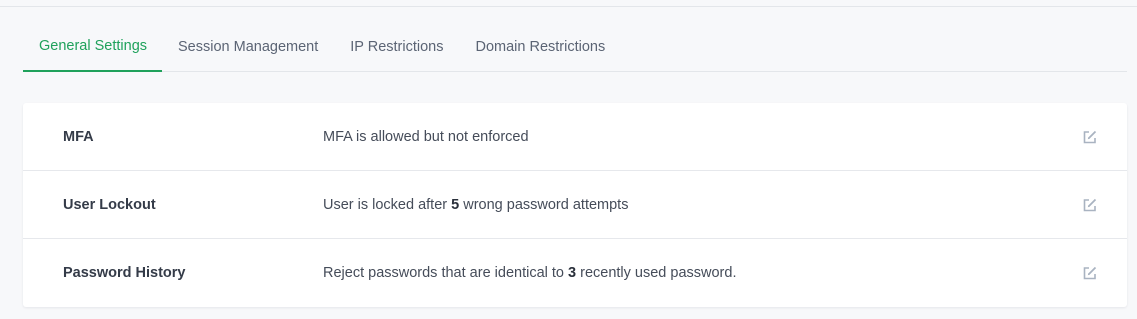 Image resolution: width=1137 pixels, height=319 pixels. Describe the element at coordinates (396, 49) in the screenshot. I see `tab-ip-restrictions: IP Restrictions` at that location.